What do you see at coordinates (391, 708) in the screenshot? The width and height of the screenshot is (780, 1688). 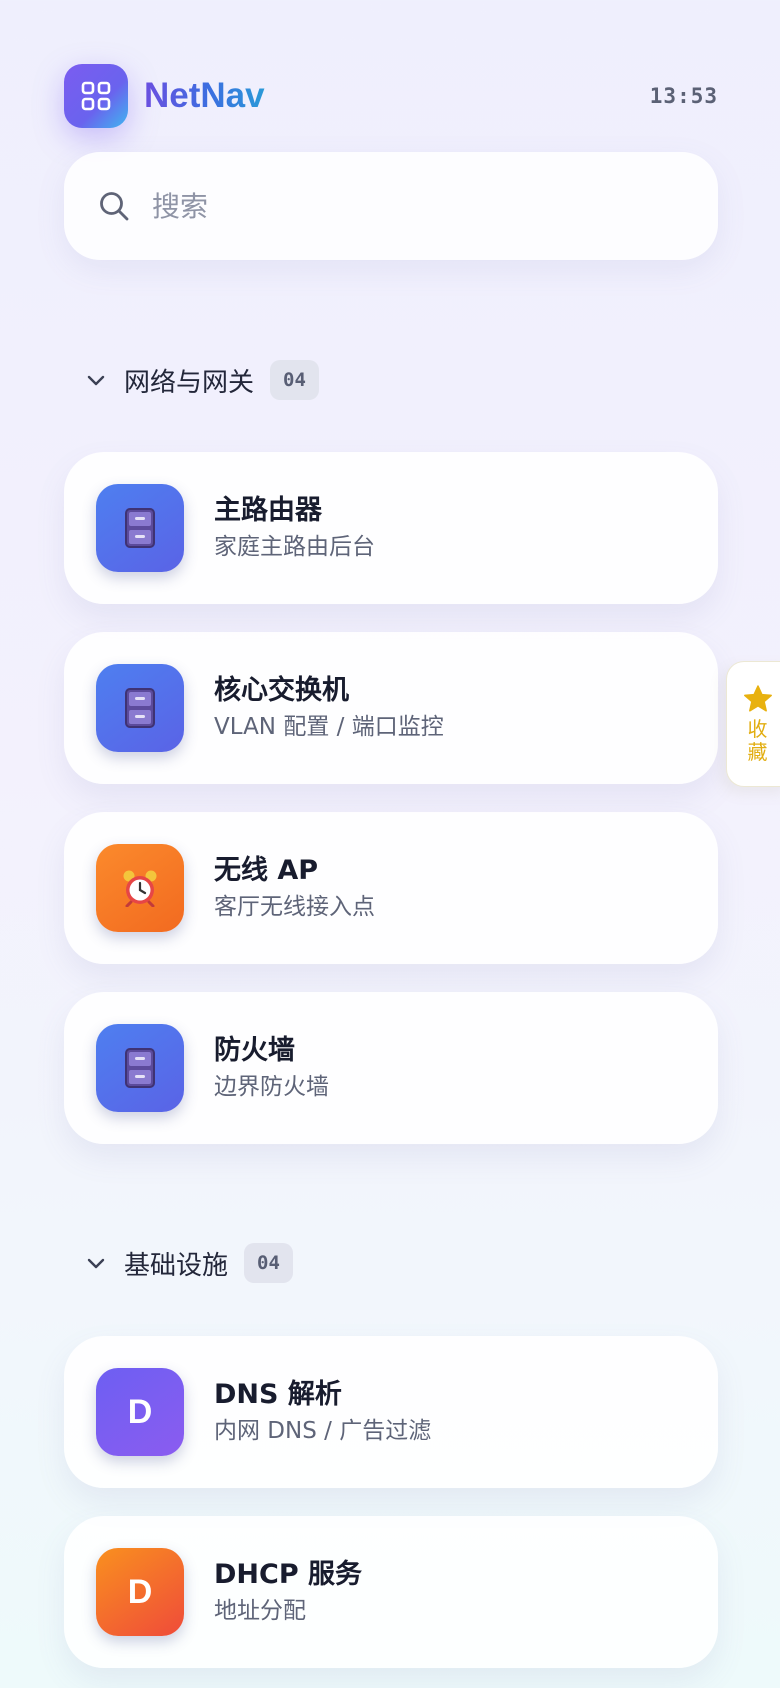 I see `nav-card-core-switch: 核心交换机 VLAN 配置 / 端口监控` at bounding box center [391, 708].